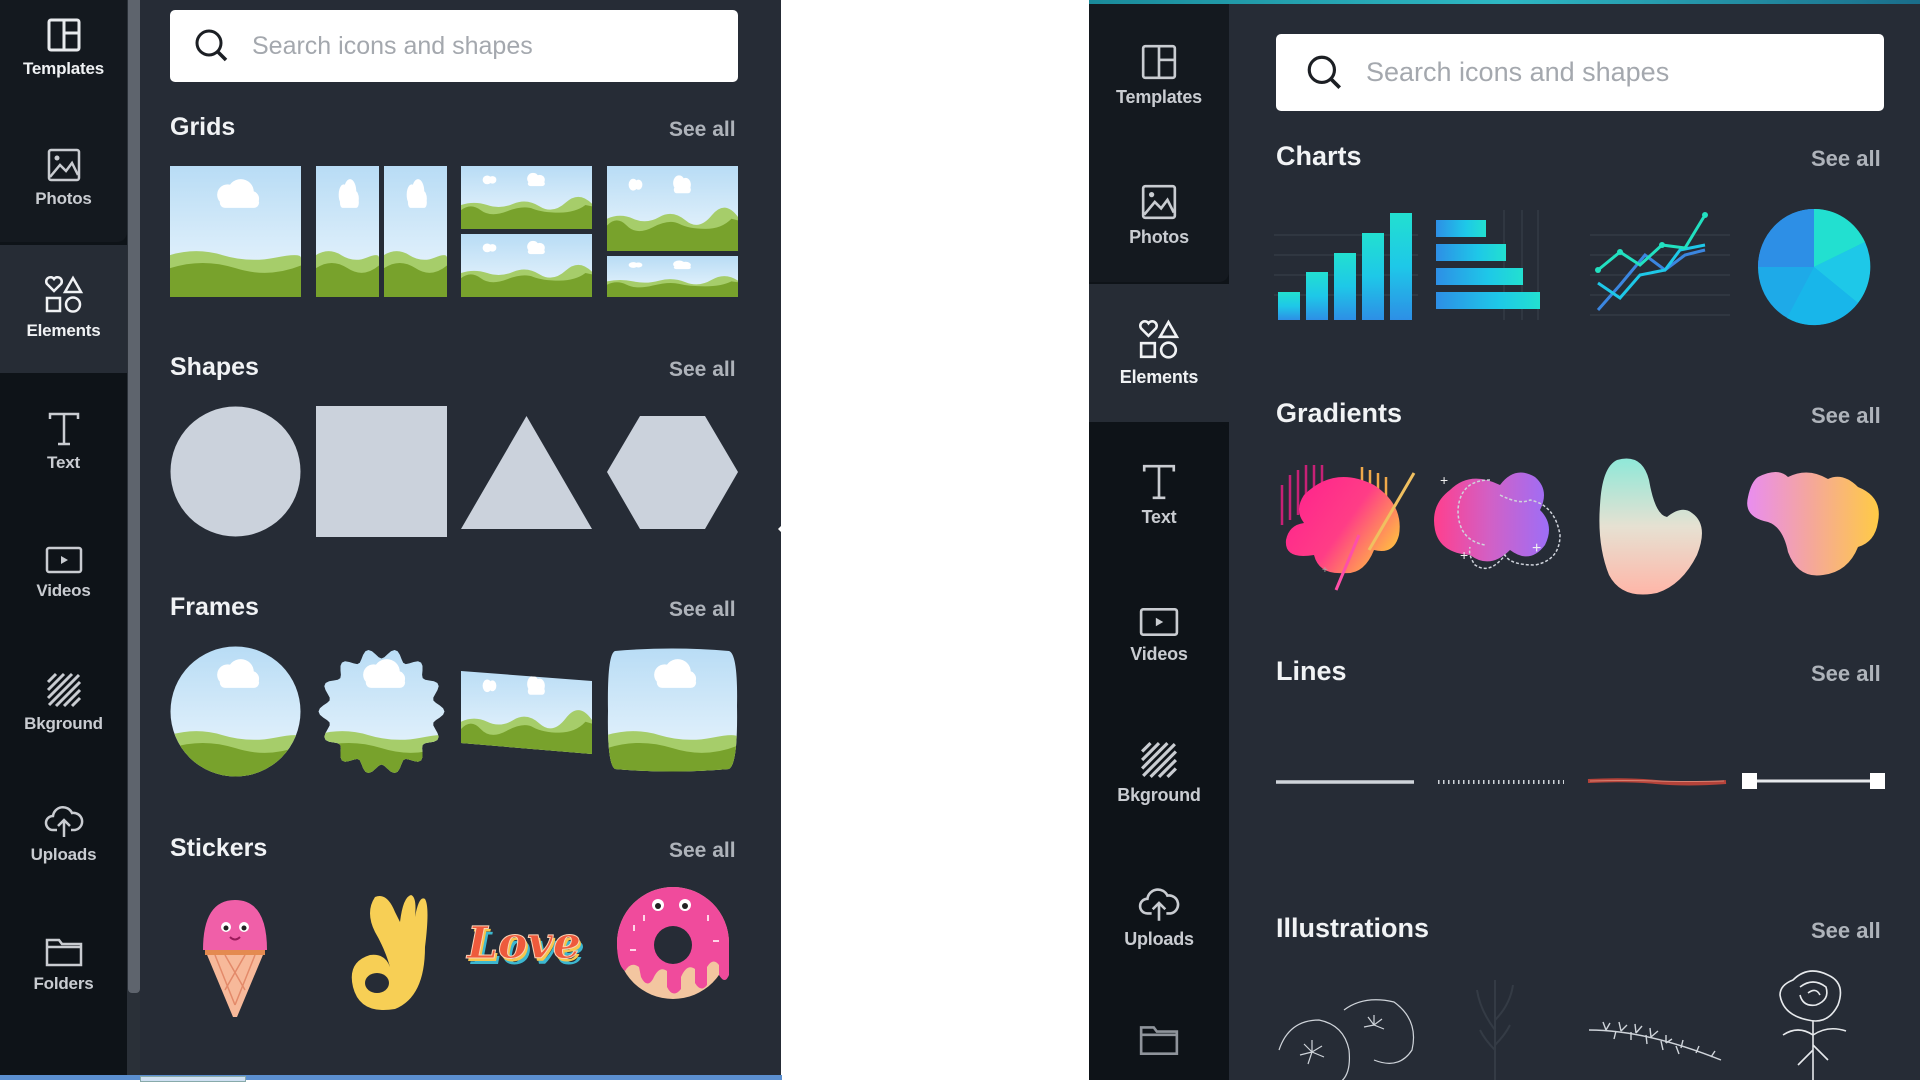 The image size is (1920, 1085). I want to click on ice-cream-icon, so click(235, 958).